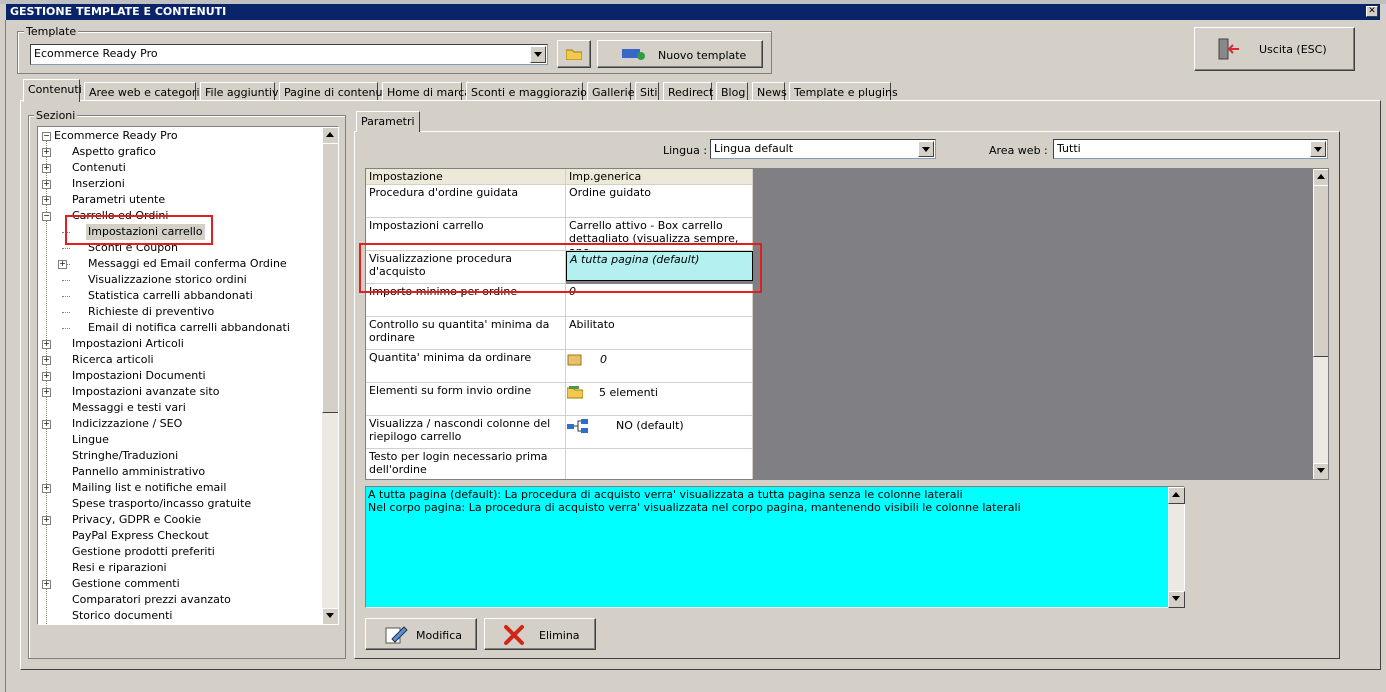 Image resolution: width=1386 pixels, height=692 pixels. What do you see at coordinates (1372, 11) in the screenshot?
I see `close-icon: ✕` at bounding box center [1372, 11].